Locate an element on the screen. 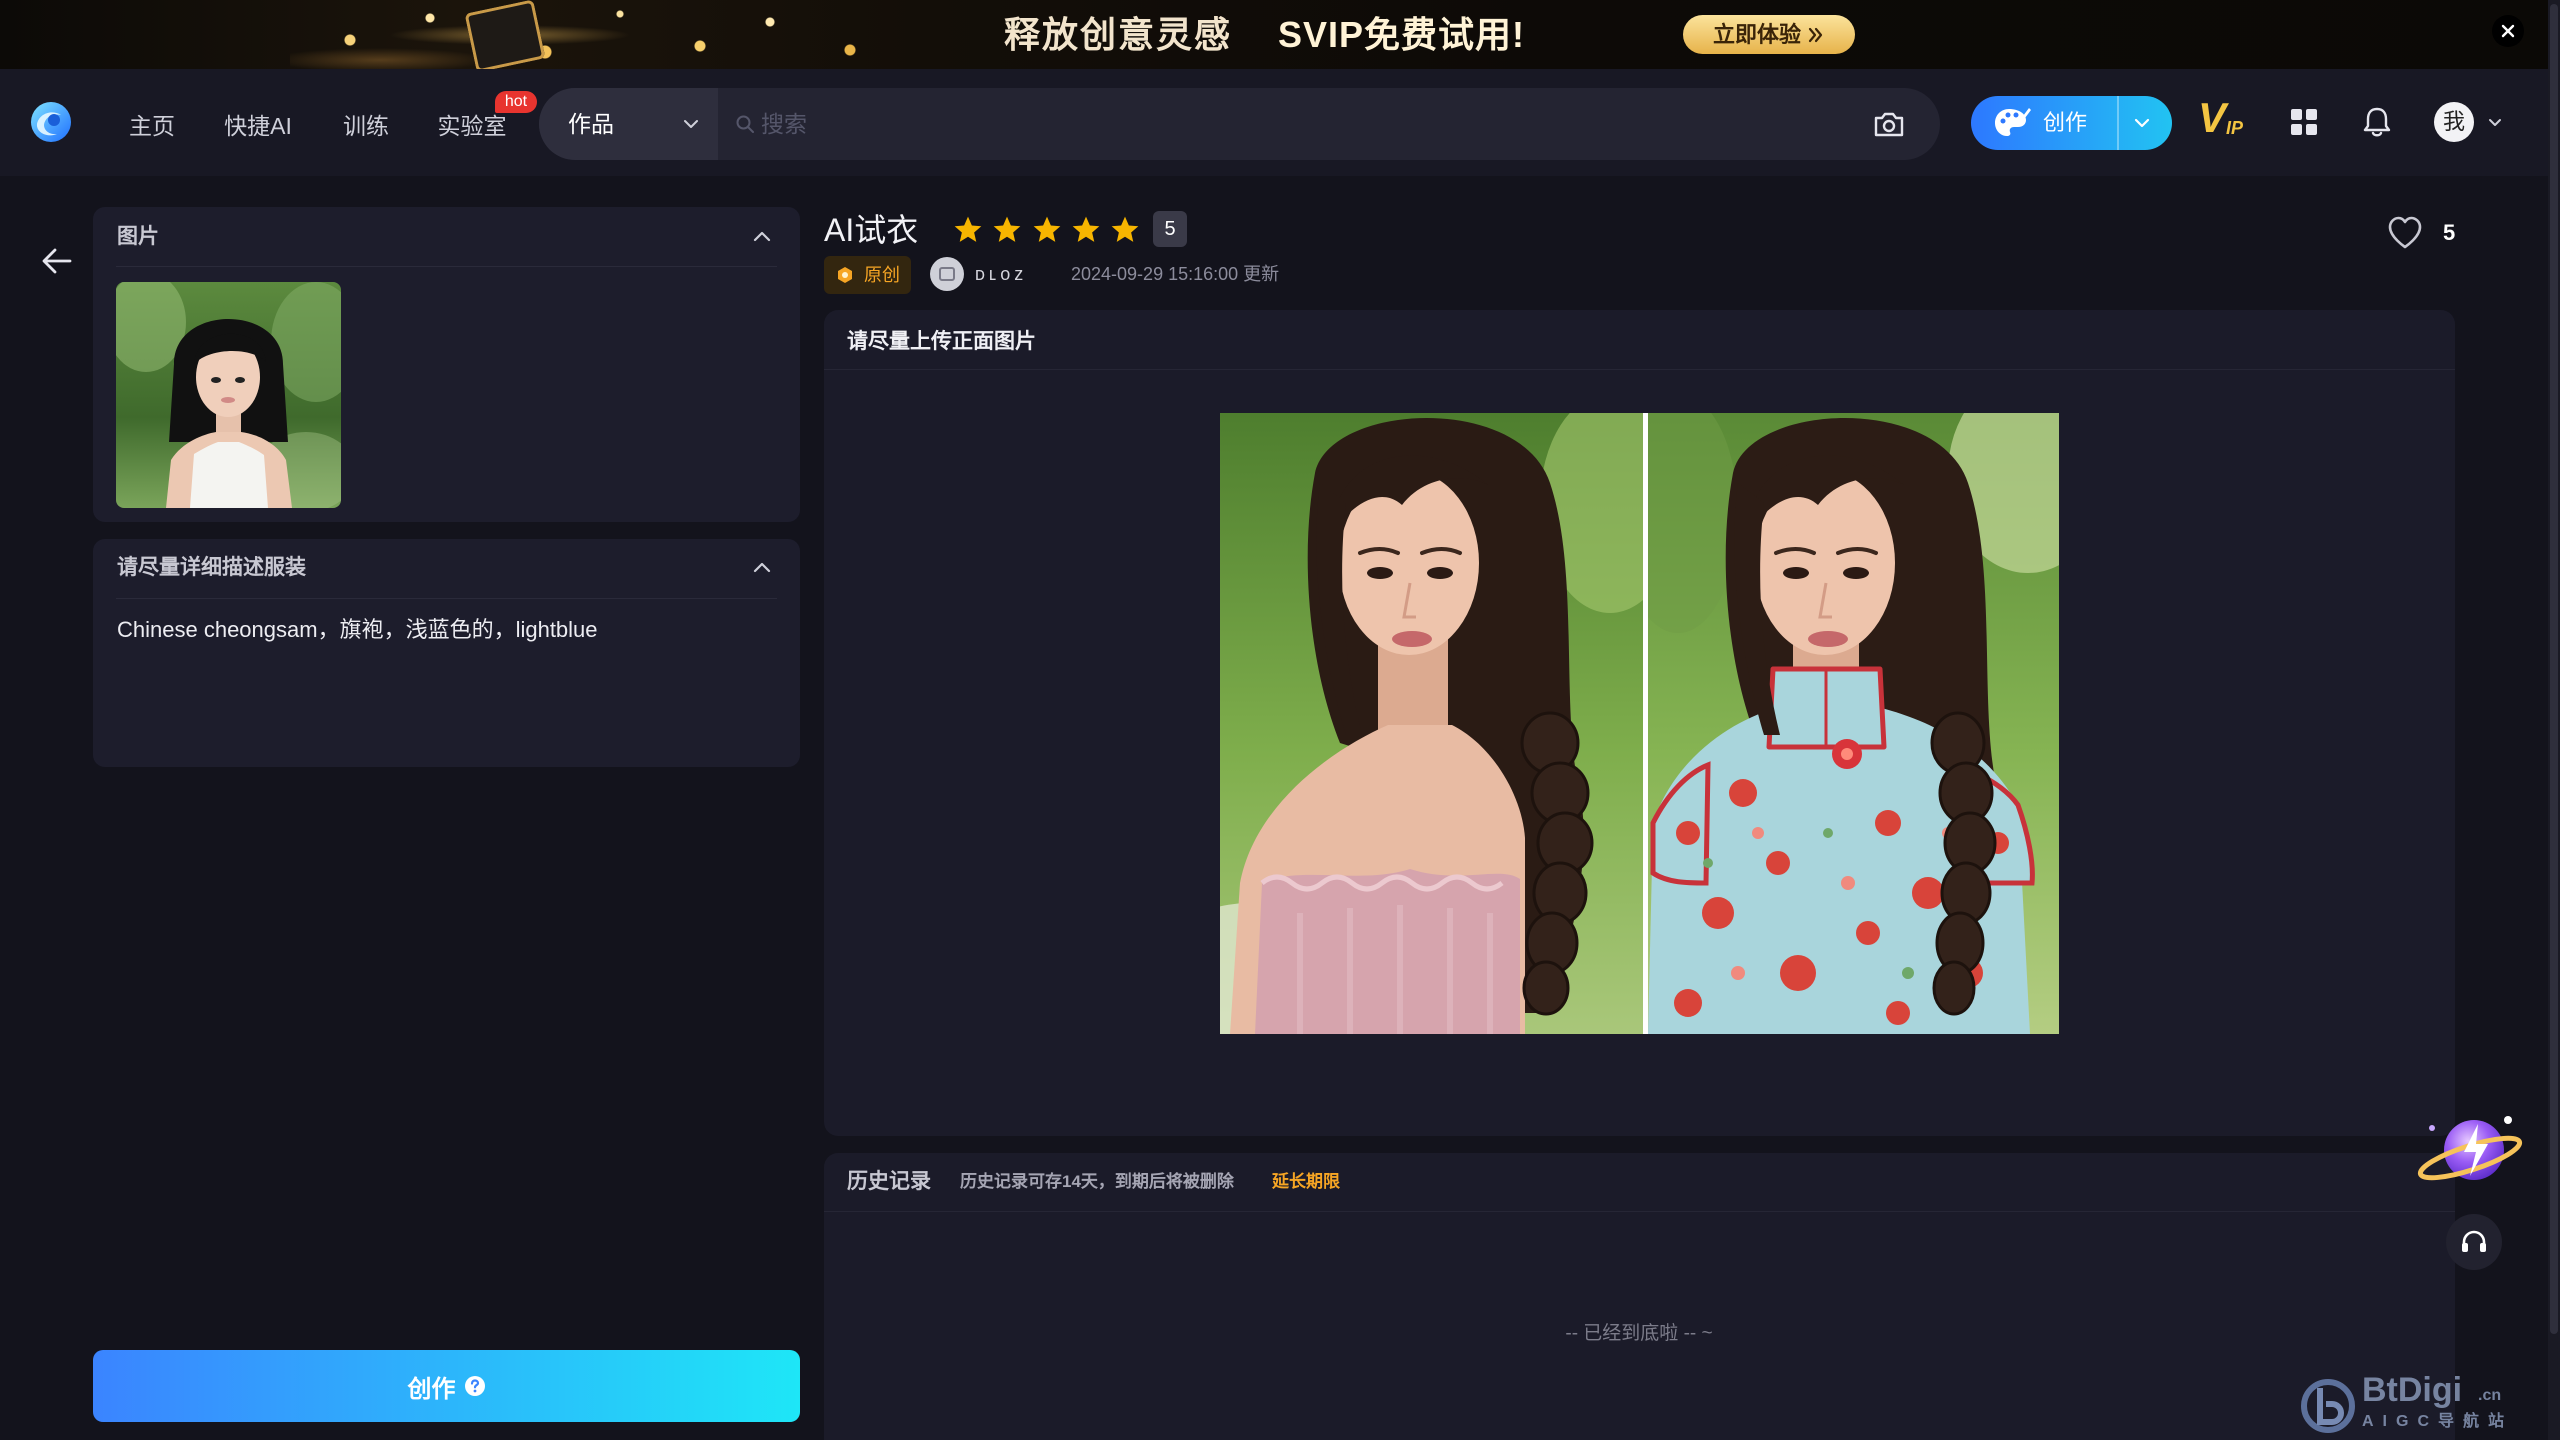 This screenshot has width=2560, height=1440. rating-count-badge: 5 is located at coordinates (1170, 229).